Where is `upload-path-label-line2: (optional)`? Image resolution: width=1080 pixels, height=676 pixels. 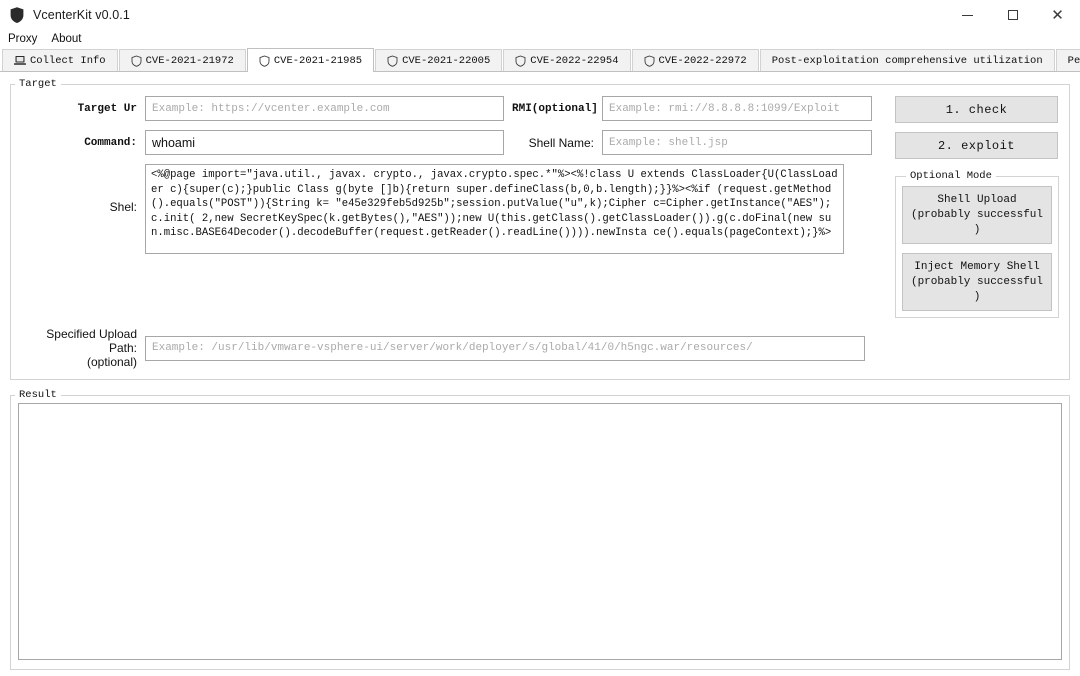
upload-path-label-line2: (optional) is located at coordinates (111, 362).